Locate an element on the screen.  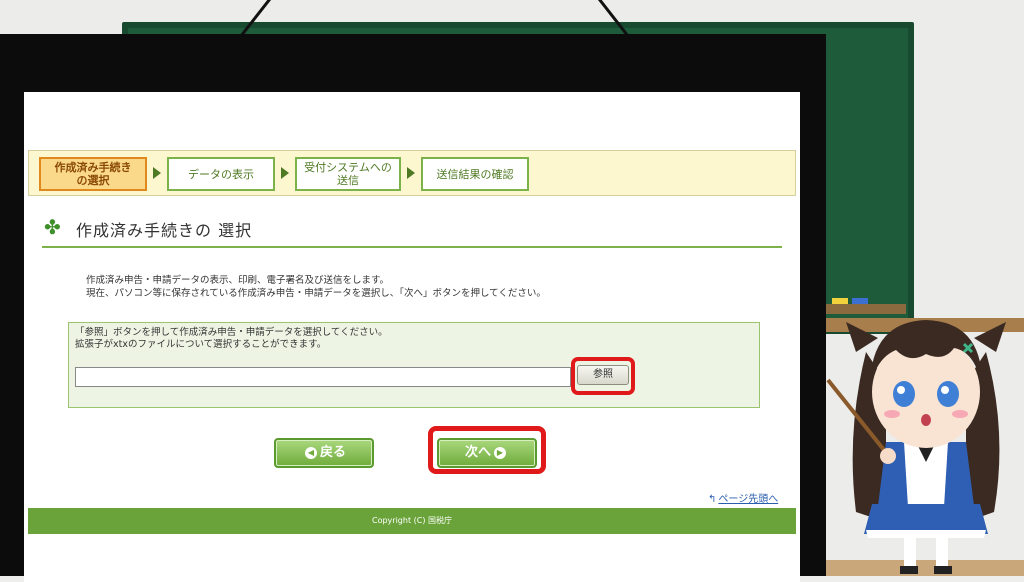
step-progress-bar: 作成済み手続き の選択 データの表示 受付システムへの 送信 送信結果の確認 is located at coordinates (412, 173).